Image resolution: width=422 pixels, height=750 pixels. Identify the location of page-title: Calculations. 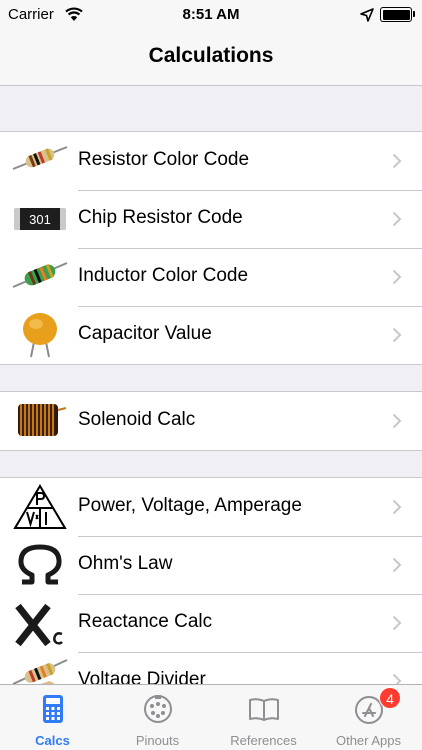
(211, 55).